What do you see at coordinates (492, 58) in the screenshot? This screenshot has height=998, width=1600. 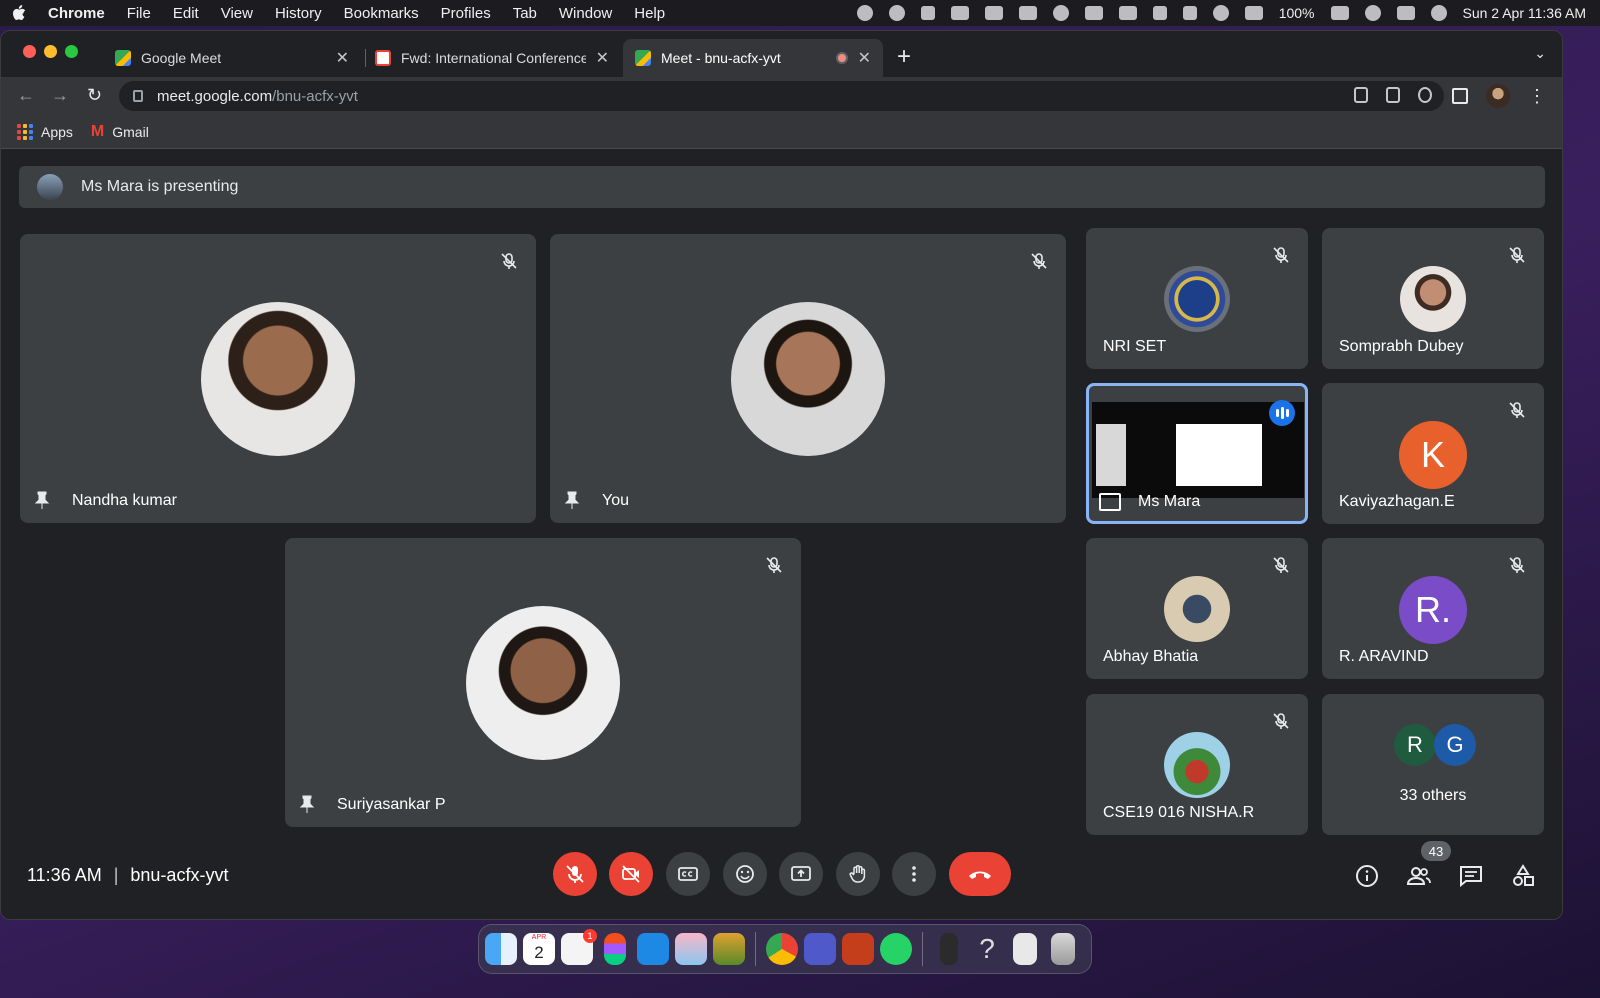 I see `tab-gmail: Fwd: International Conference ✕` at bounding box center [492, 58].